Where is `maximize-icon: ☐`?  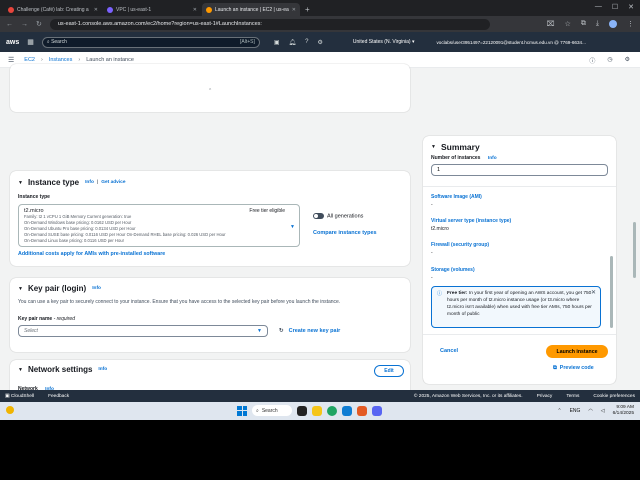
maximize-icon: ☐ is located at coordinates (615, 7).